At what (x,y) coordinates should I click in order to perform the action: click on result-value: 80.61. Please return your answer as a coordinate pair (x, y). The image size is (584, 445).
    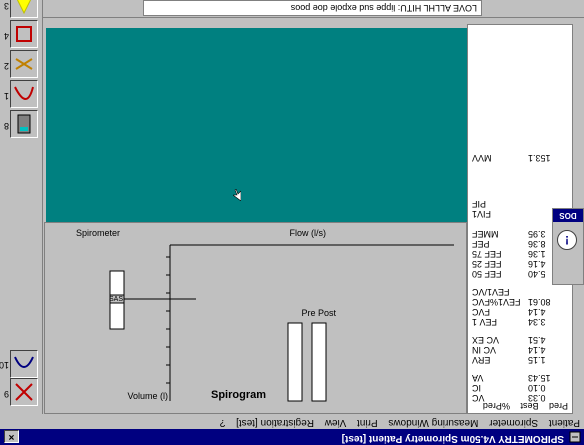
    Looking at the image, I should click on (539, 302).